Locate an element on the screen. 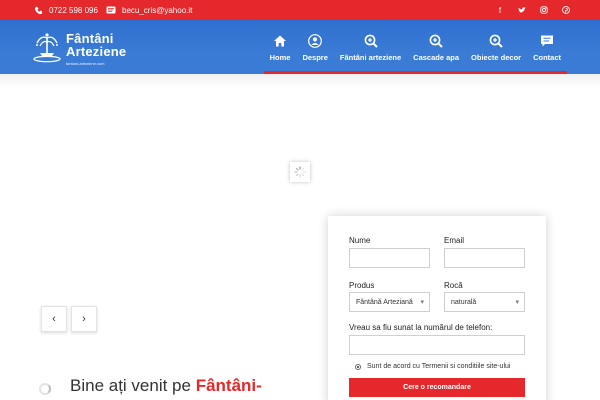 The height and width of the screenshot is (400, 600). email-label: Email is located at coordinates (454, 240).